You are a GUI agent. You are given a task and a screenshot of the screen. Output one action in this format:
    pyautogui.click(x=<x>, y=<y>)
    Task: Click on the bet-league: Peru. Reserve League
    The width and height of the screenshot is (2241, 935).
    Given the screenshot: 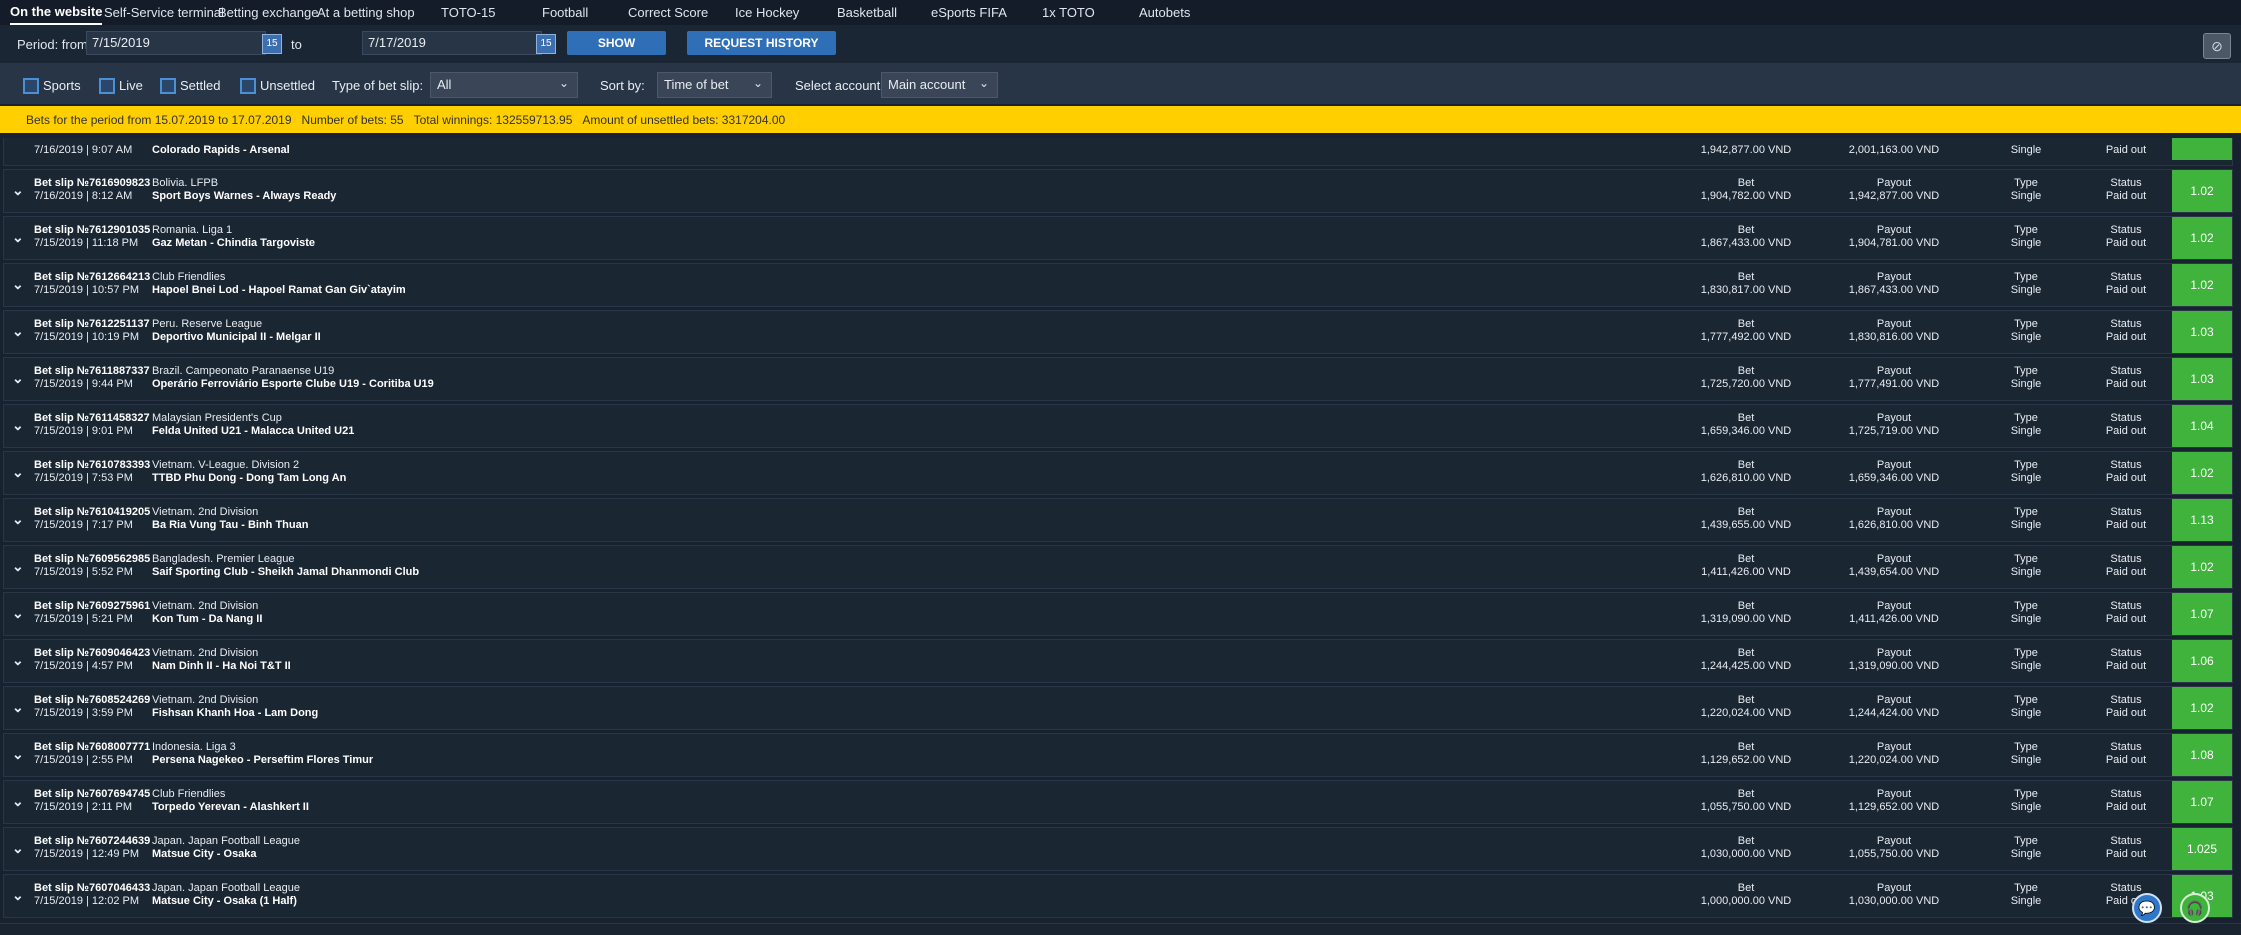 What is the action you would take?
    pyautogui.click(x=207, y=324)
    